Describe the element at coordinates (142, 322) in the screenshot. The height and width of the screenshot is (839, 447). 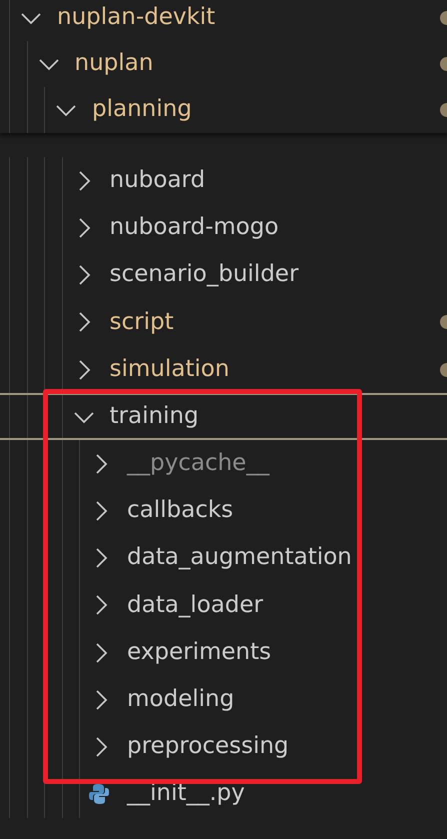
I see `folder-name: script` at that location.